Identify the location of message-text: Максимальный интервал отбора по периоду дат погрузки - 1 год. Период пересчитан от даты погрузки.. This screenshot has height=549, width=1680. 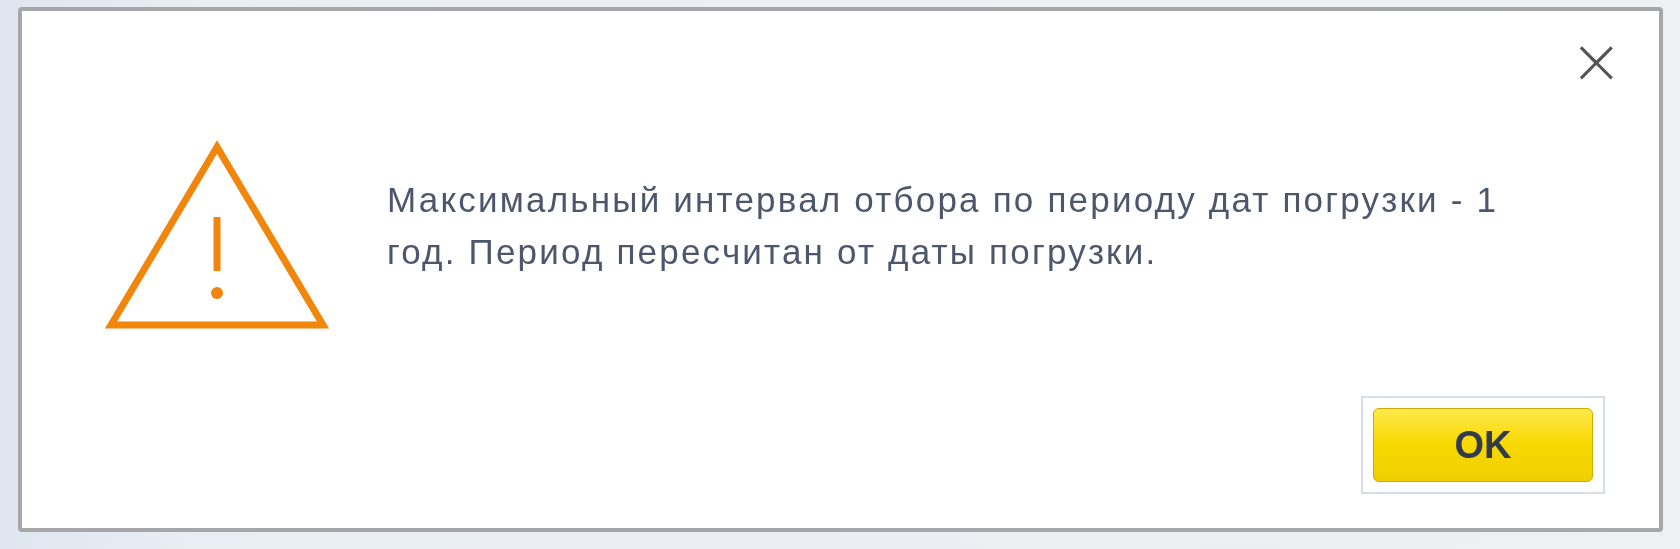
(943, 225).